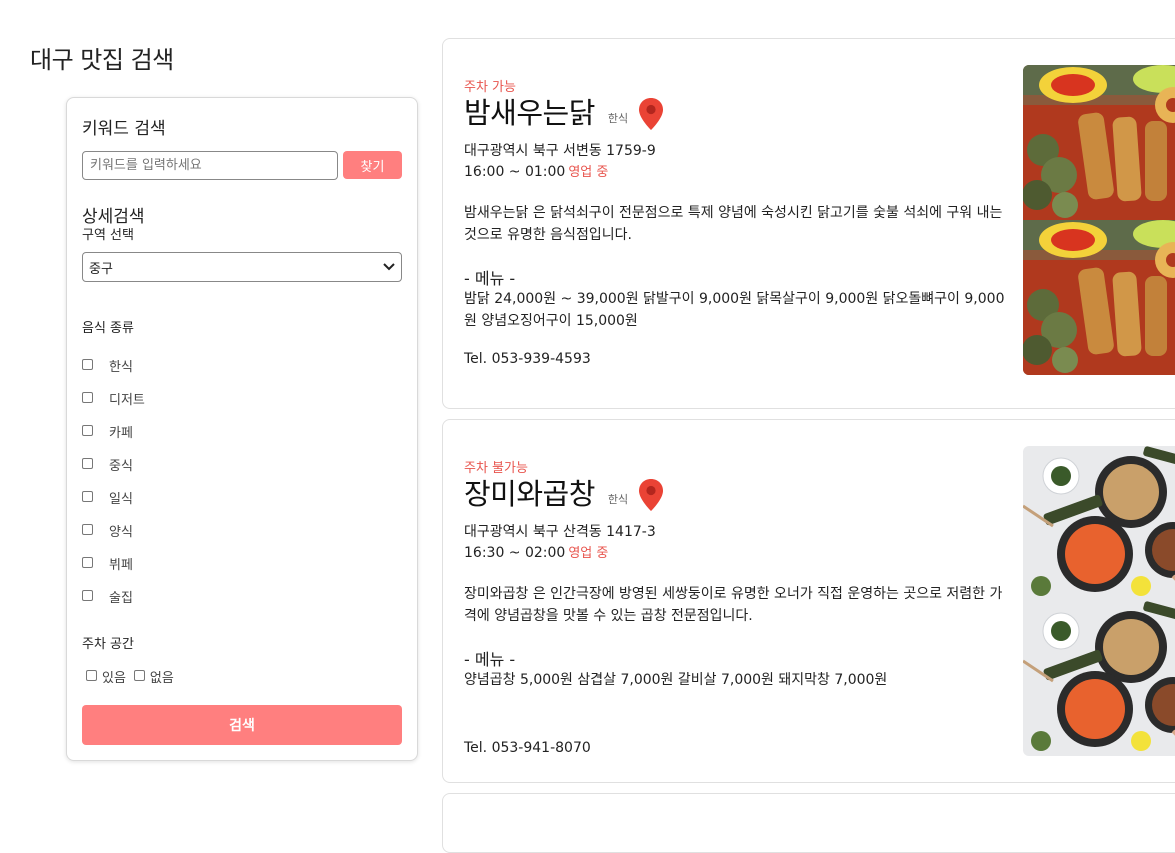 This screenshot has width=1175, height=853. I want to click on page-title: 대구 맛집 검색, so click(102, 60).